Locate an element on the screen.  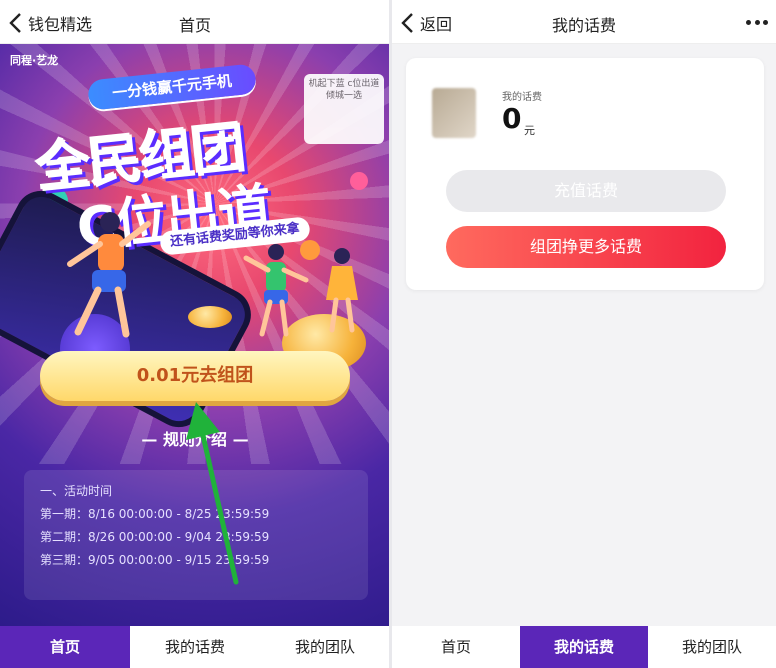
decor-orb is located at coordinates (359, 181).